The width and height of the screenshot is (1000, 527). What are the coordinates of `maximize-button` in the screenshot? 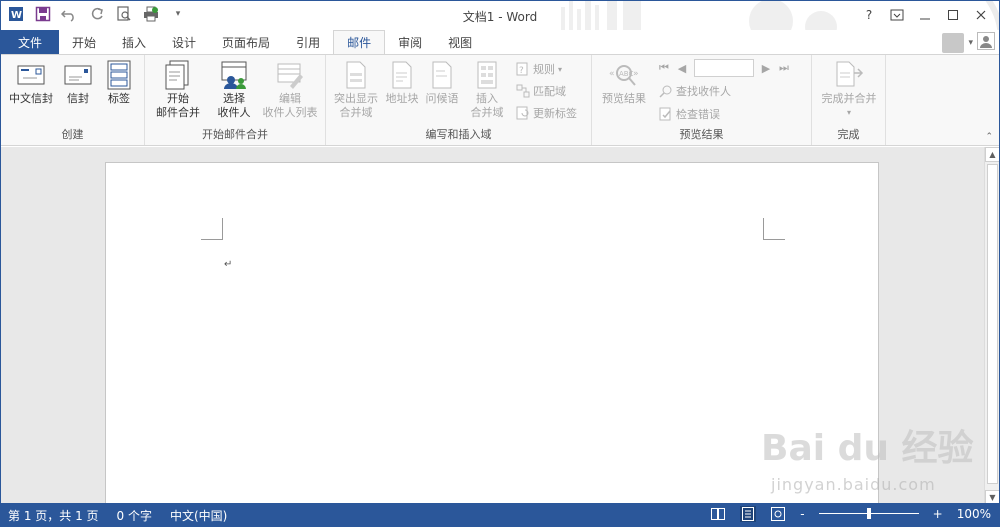 It's located at (953, 15).